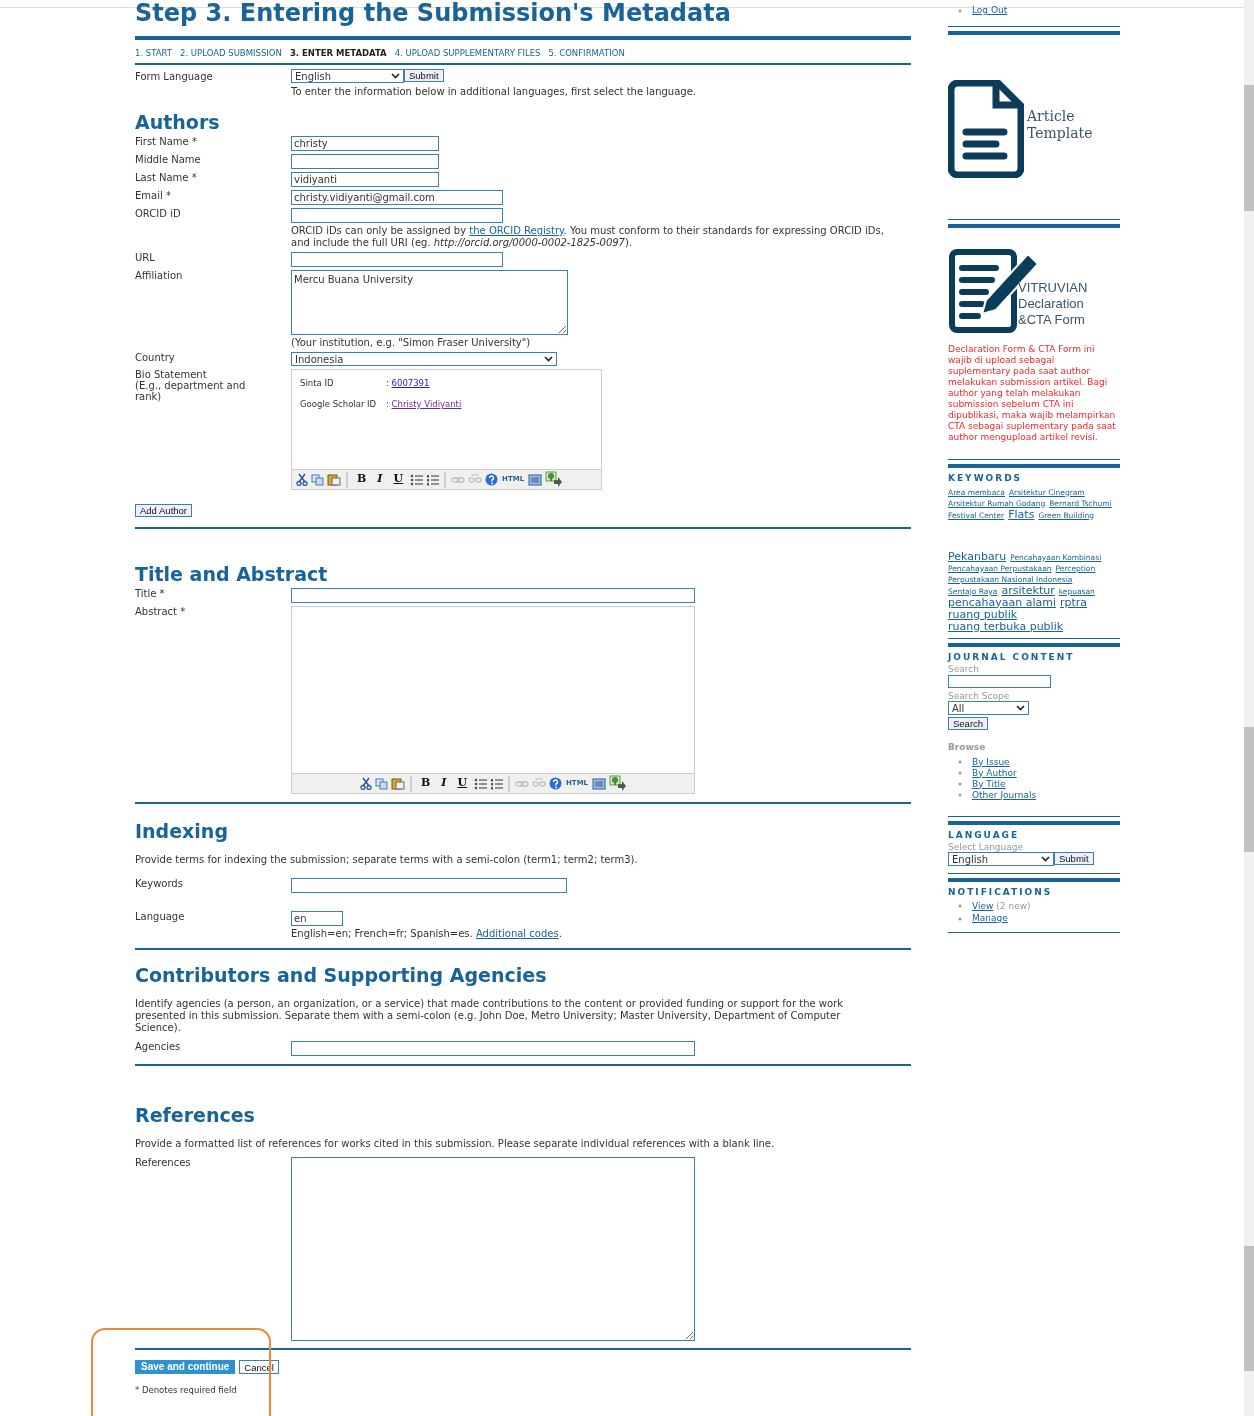 The image size is (1254, 1416). I want to click on section-heading: Authors, so click(178, 122).